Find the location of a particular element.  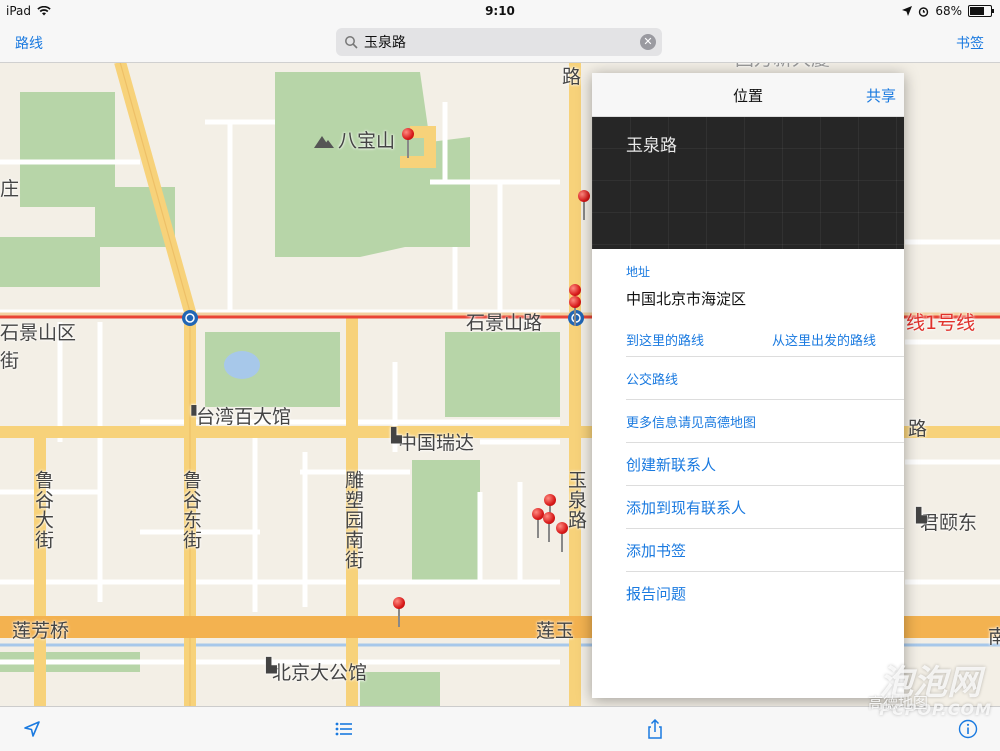

battery-icon is located at coordinates (981, 11).